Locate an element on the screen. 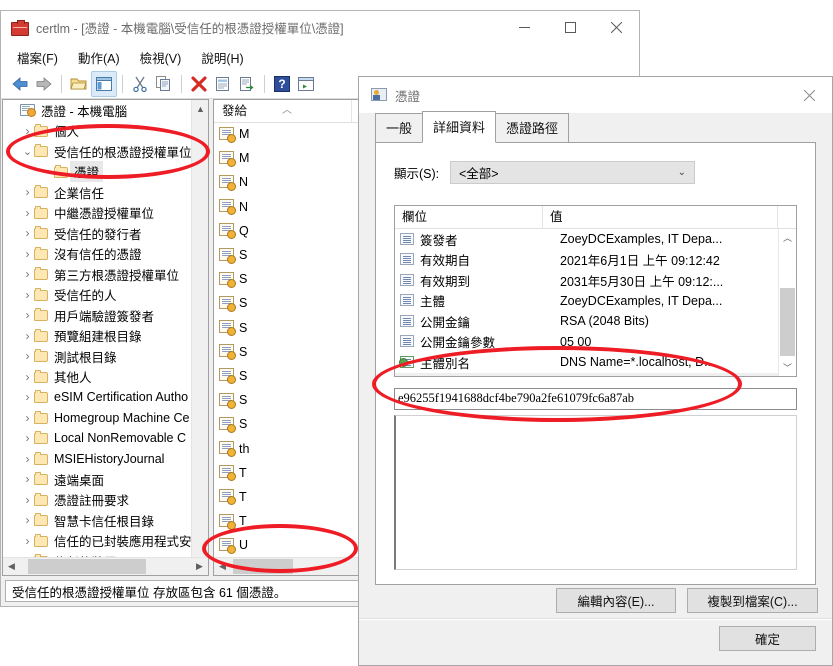 The height and width of the screenshot is (666, 833). tree-item: › 預覽組建根目錄 is located at coordinates (97, 336).